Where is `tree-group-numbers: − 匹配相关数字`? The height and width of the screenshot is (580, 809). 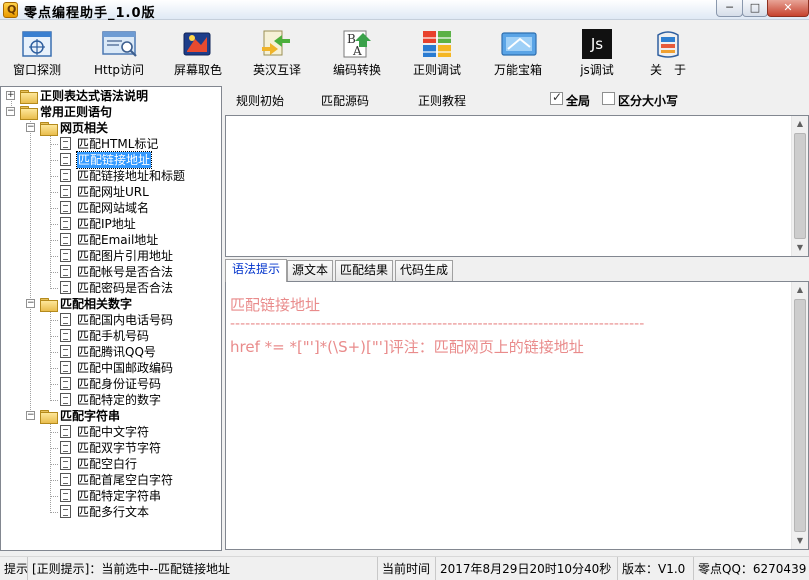 tree-group-numbers: − 匹配相关数字 is located at coordinates (123, 304).